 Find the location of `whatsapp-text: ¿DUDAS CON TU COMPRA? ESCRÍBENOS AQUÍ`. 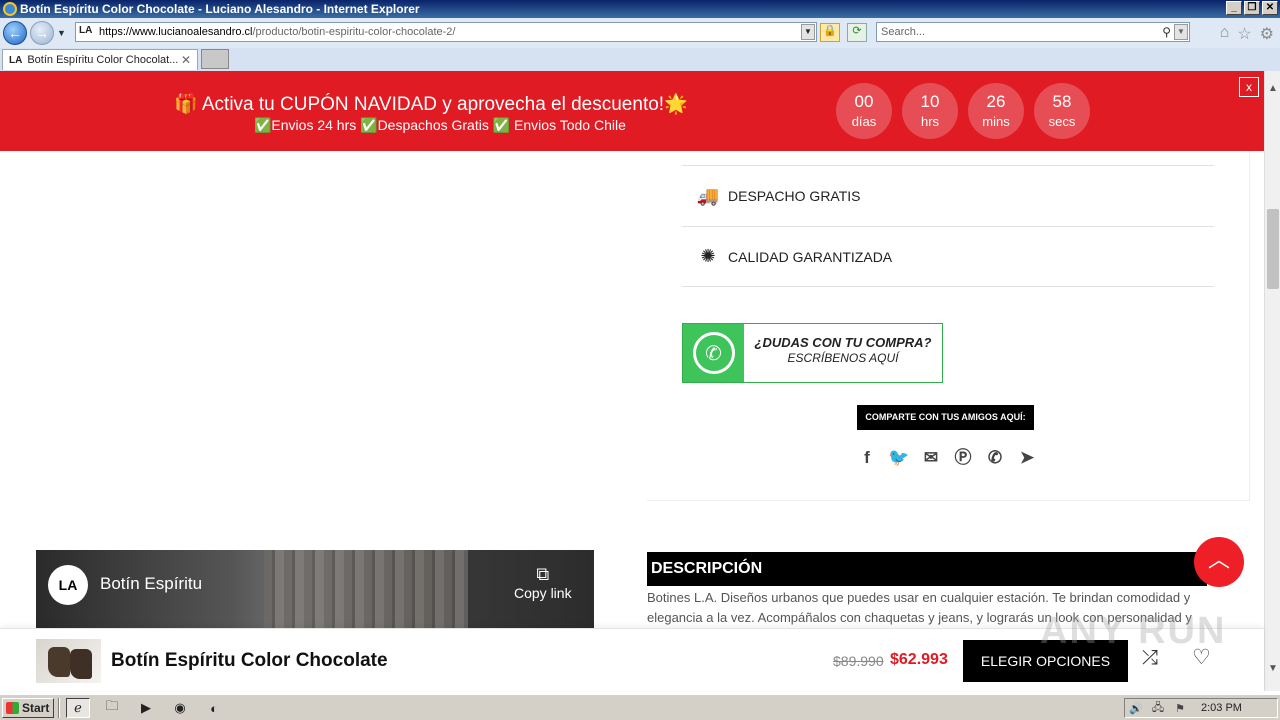

whatsapp-text: ¿DUDAS CON TU COMPRA? ESCRÍBENOS AQUÍ is located at coordinates (843, 353).